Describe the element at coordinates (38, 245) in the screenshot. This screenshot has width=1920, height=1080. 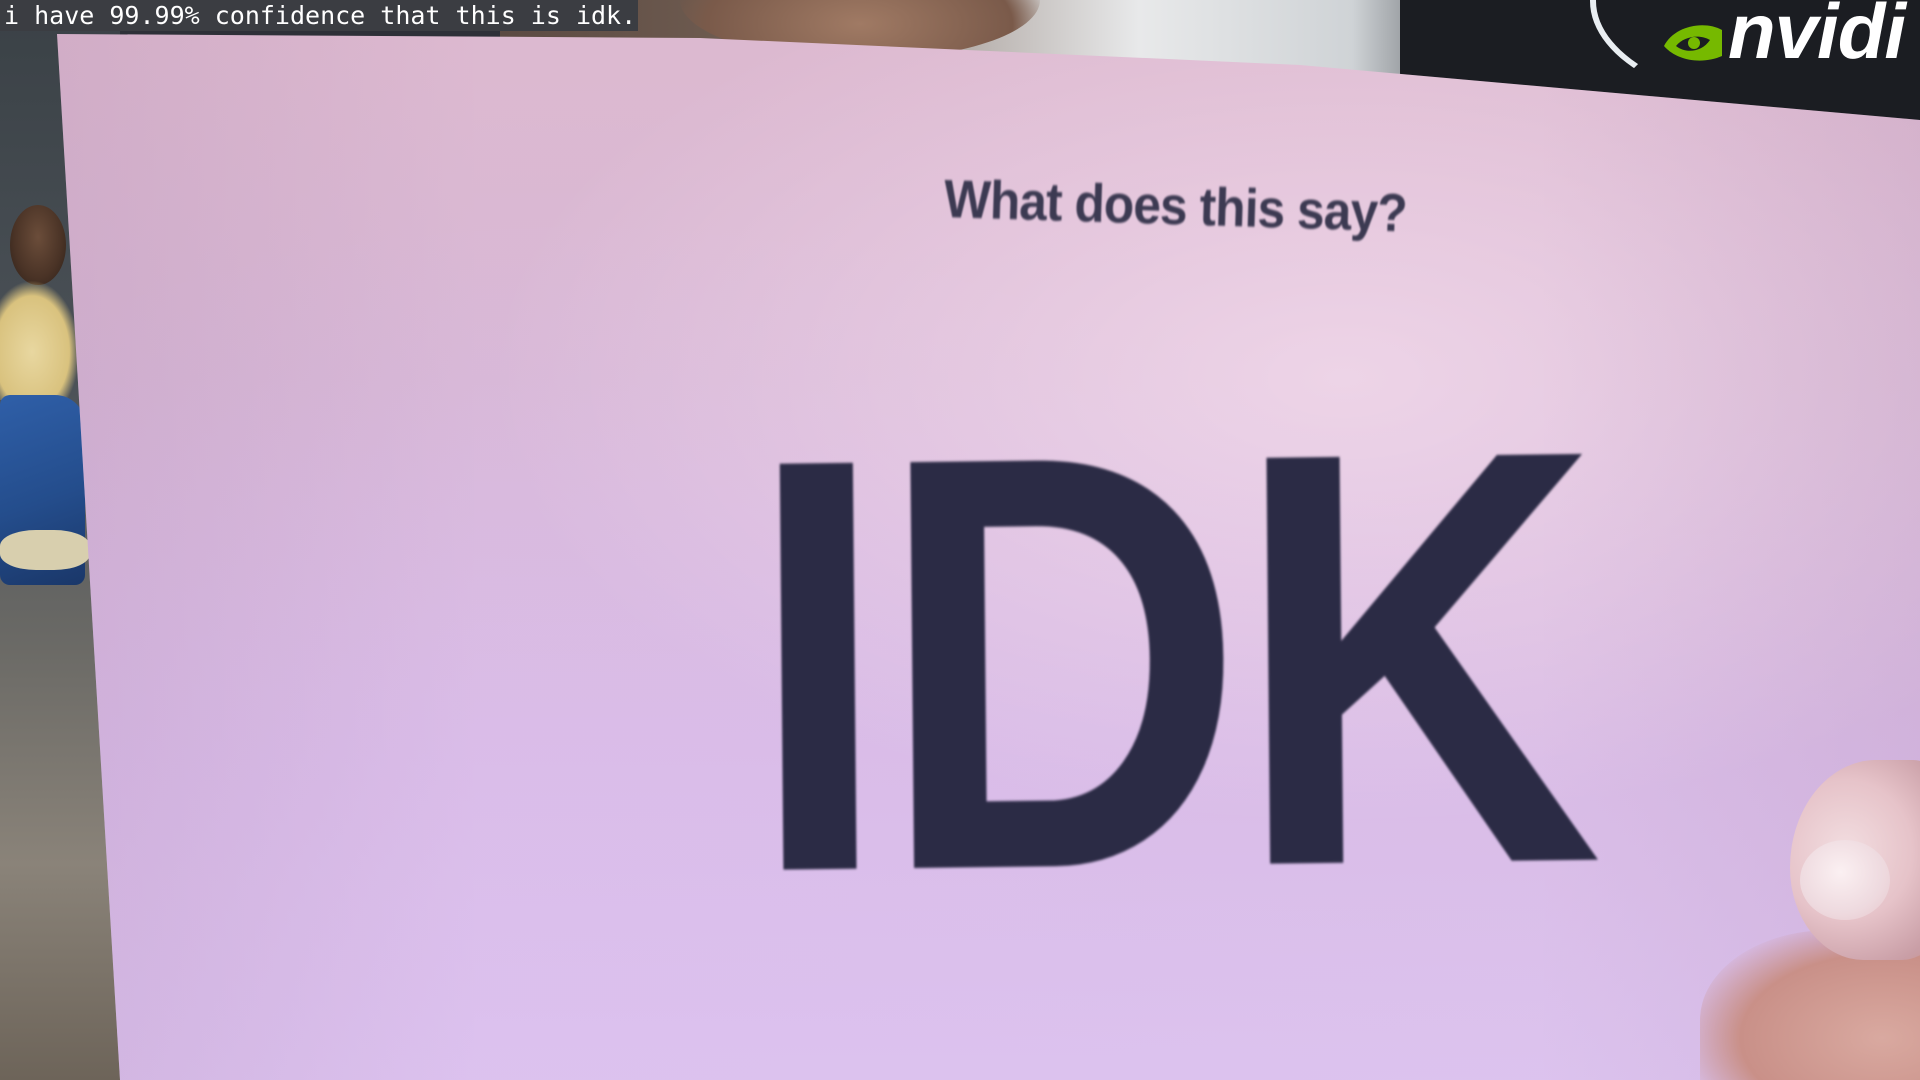
I see `background-person-head` at that location.